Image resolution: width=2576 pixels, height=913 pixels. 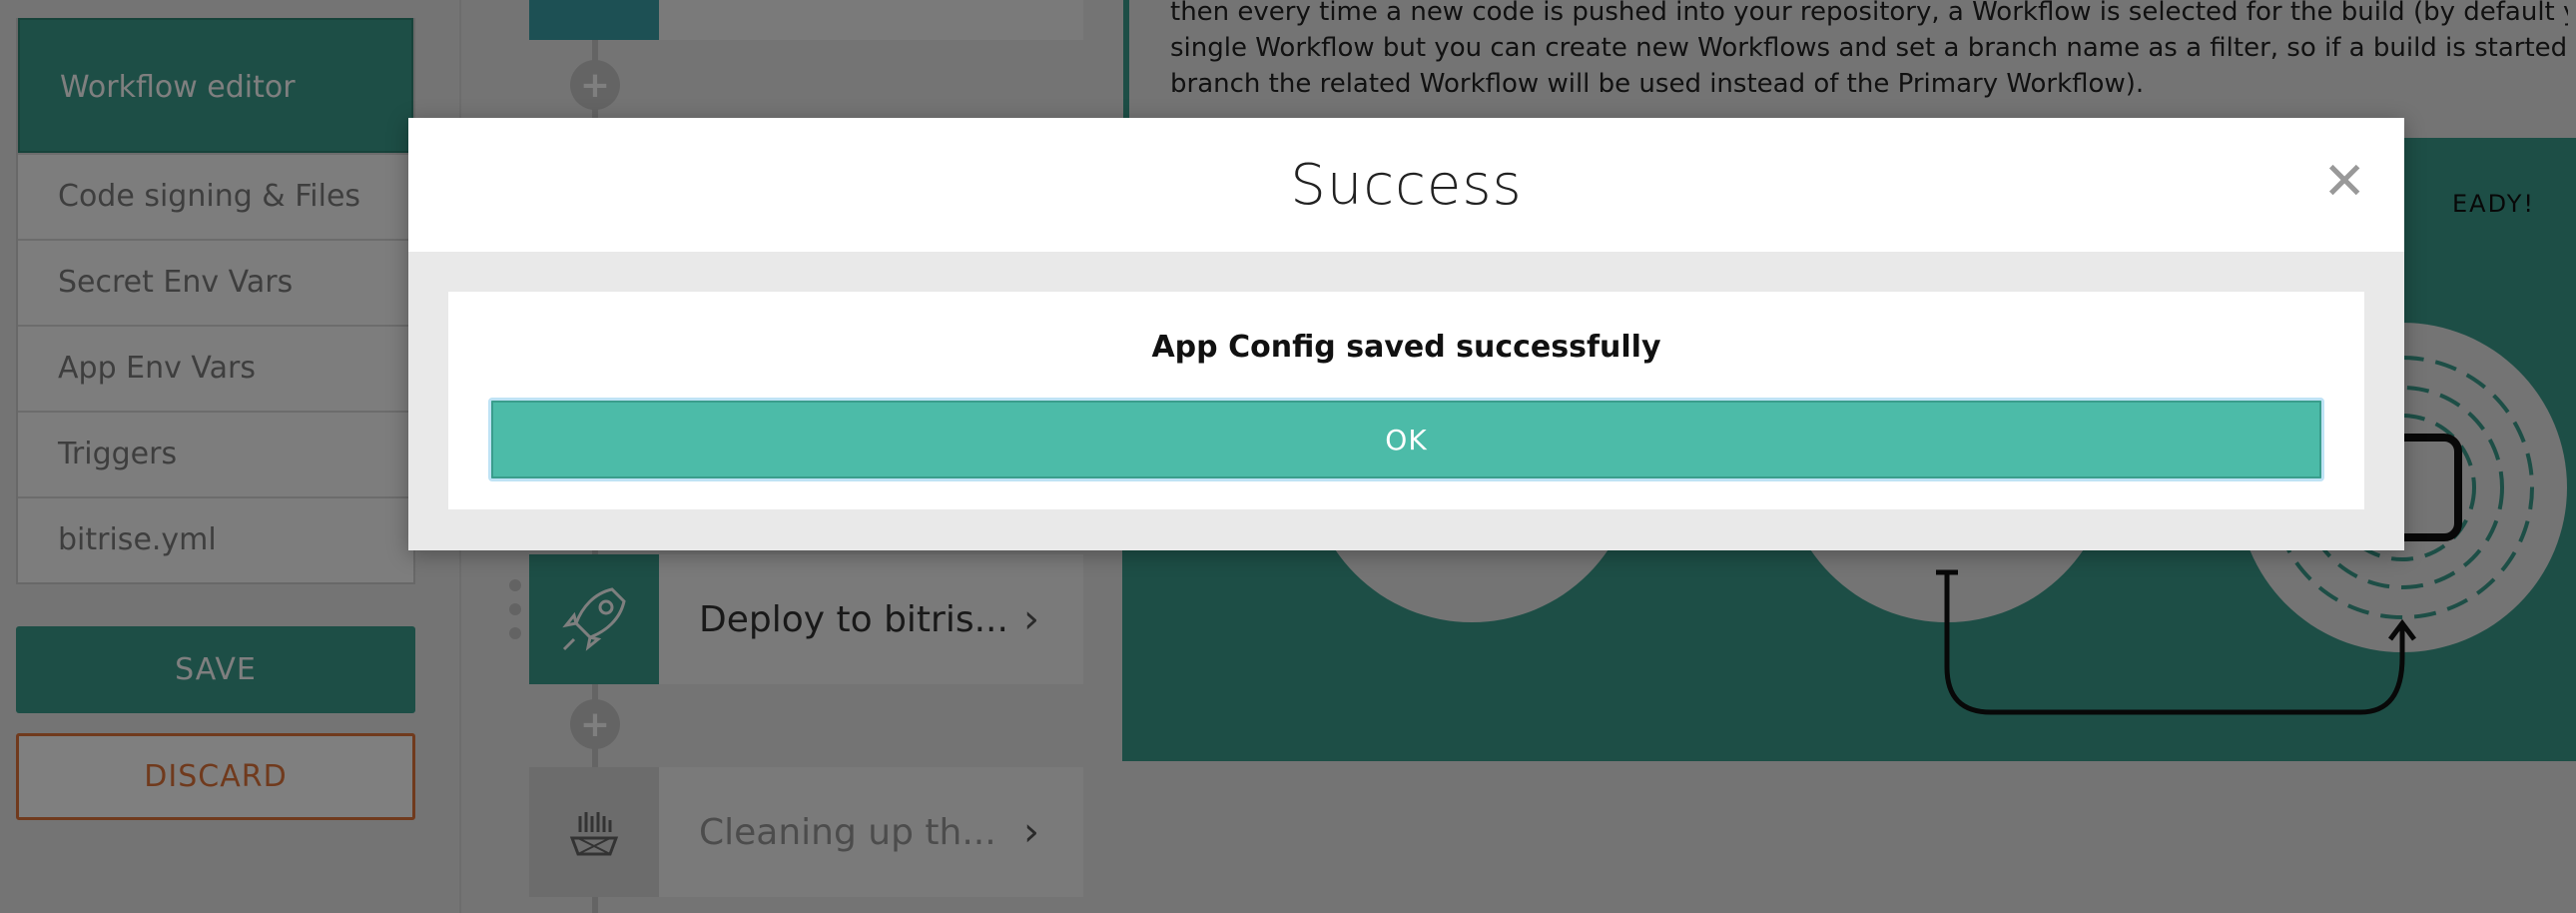 I want to click on close-icon: ✕, so click(x=2344, y=182).